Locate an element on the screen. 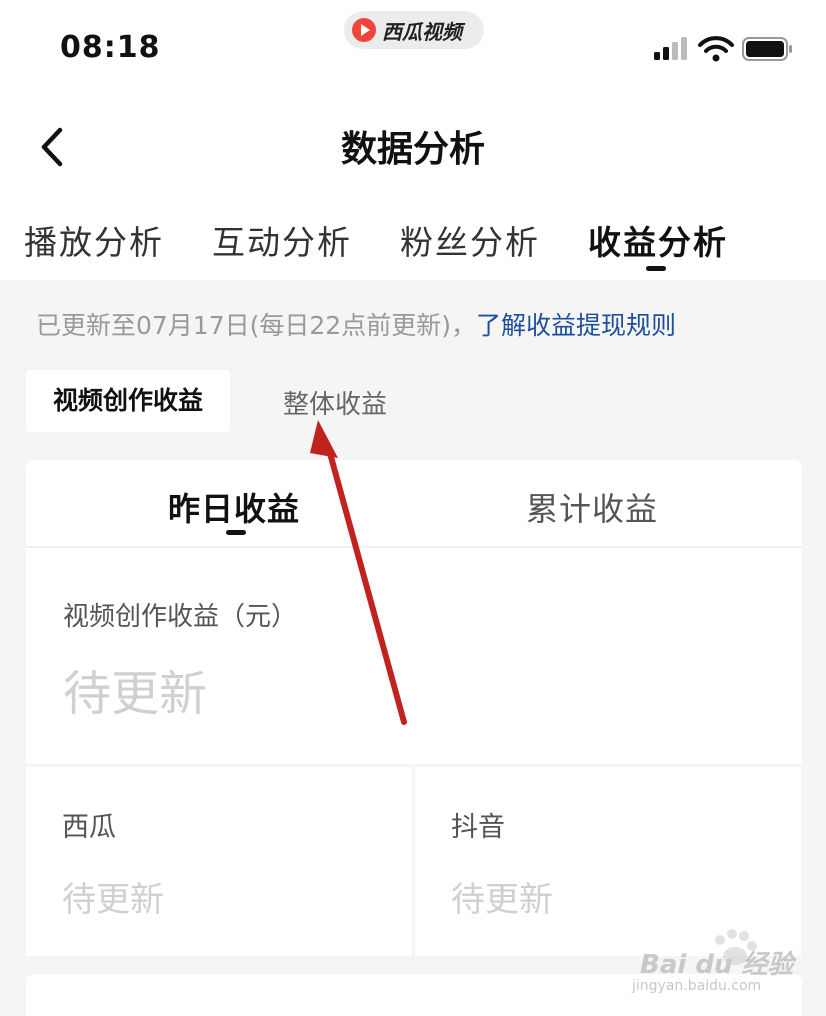  update-notice: 已更新至07月17日(每日22点前更新)，了解收益提现规则 is located at coordinates (356, 324).